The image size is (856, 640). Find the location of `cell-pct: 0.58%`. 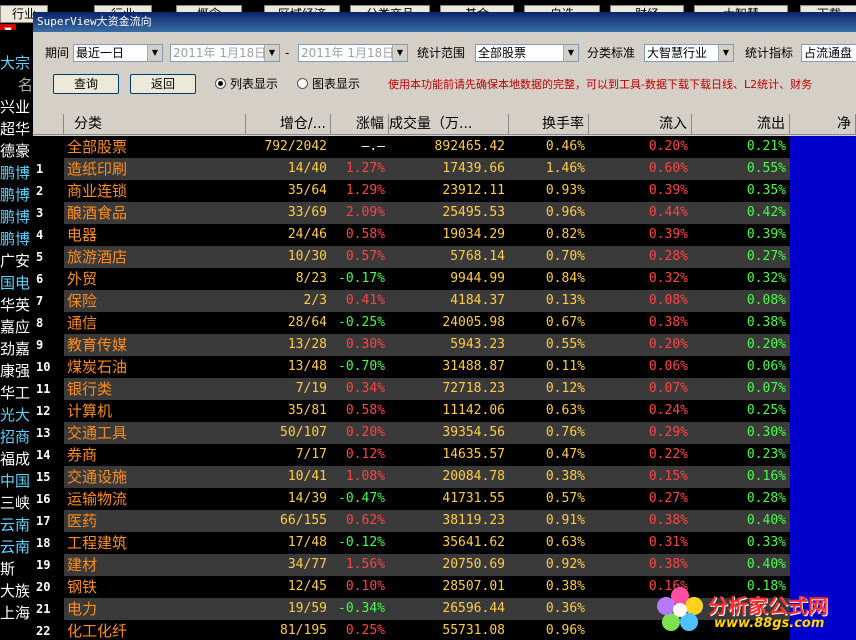

cell-pct: 0.58% is located at coordinates (365, 234).